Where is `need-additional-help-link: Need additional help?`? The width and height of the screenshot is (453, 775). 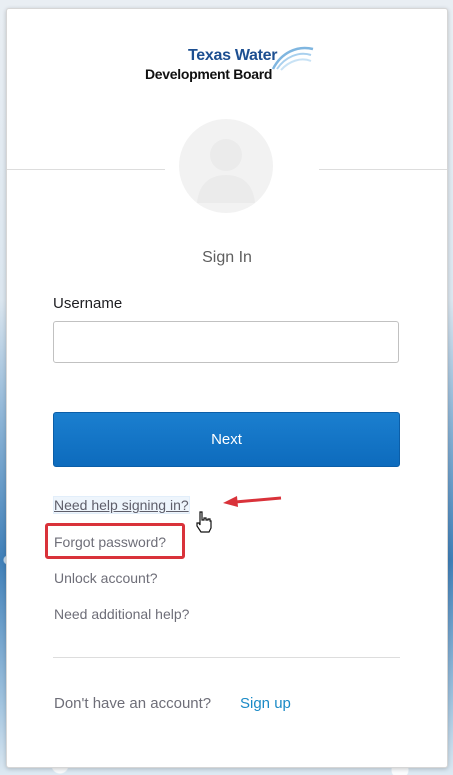
need-additional-help-link: Need additional help? is located at coordinates (121, 614).